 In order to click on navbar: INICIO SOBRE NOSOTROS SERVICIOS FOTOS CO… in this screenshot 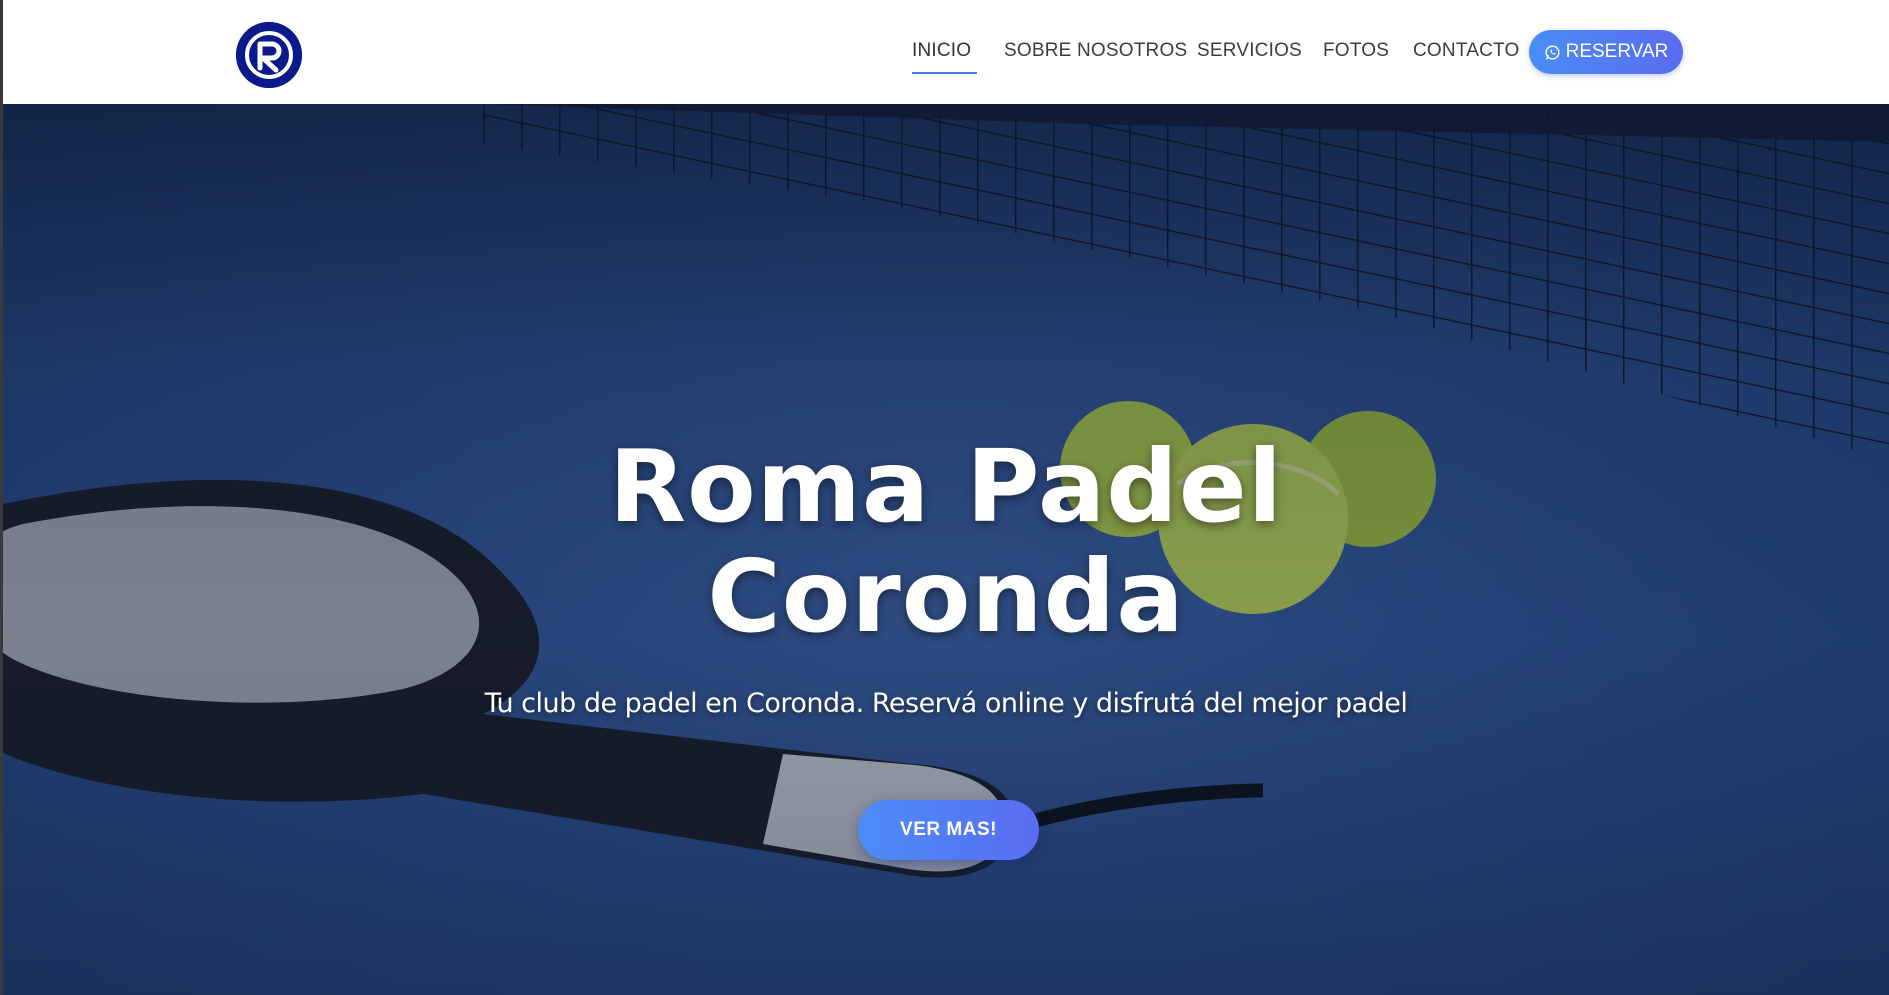, I will do `click(946, 52)`.